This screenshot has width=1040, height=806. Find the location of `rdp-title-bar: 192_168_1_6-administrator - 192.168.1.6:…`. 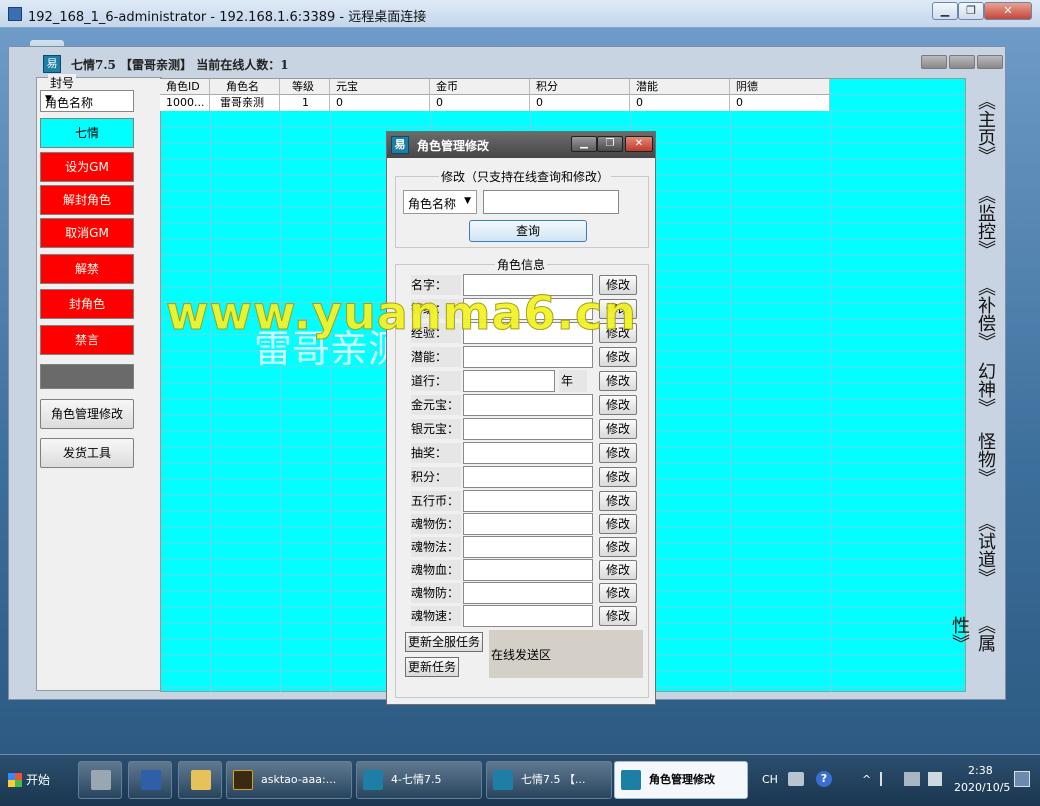

rdp-title-bar: 192_168_1_6-administrator - 192.168.1.6:… is located at coordinates (520, 14).